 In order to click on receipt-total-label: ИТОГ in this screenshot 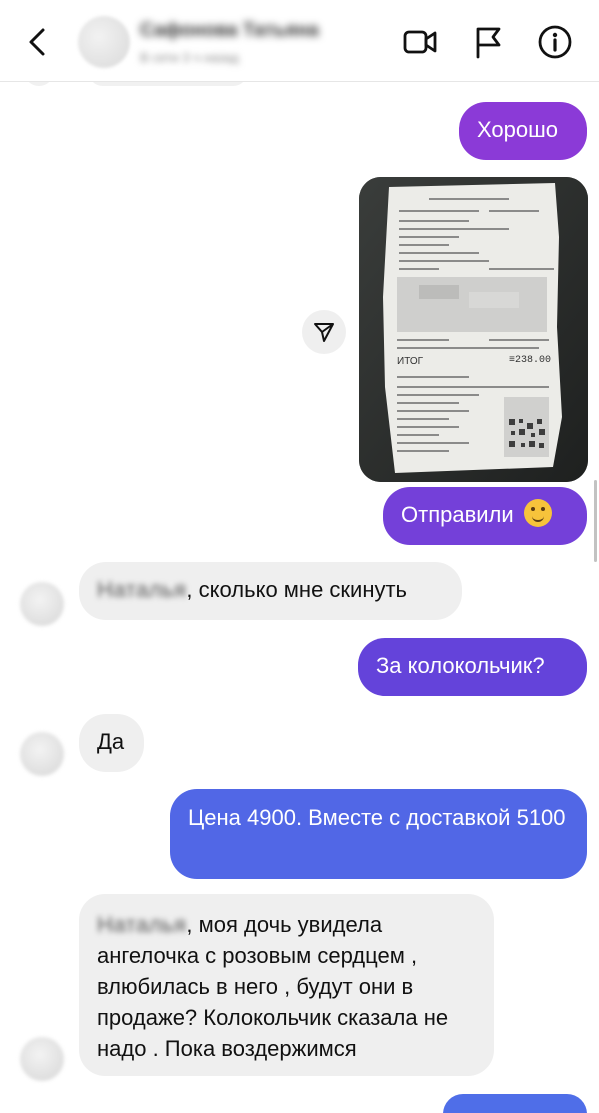, I will do `click(410, 361)`.